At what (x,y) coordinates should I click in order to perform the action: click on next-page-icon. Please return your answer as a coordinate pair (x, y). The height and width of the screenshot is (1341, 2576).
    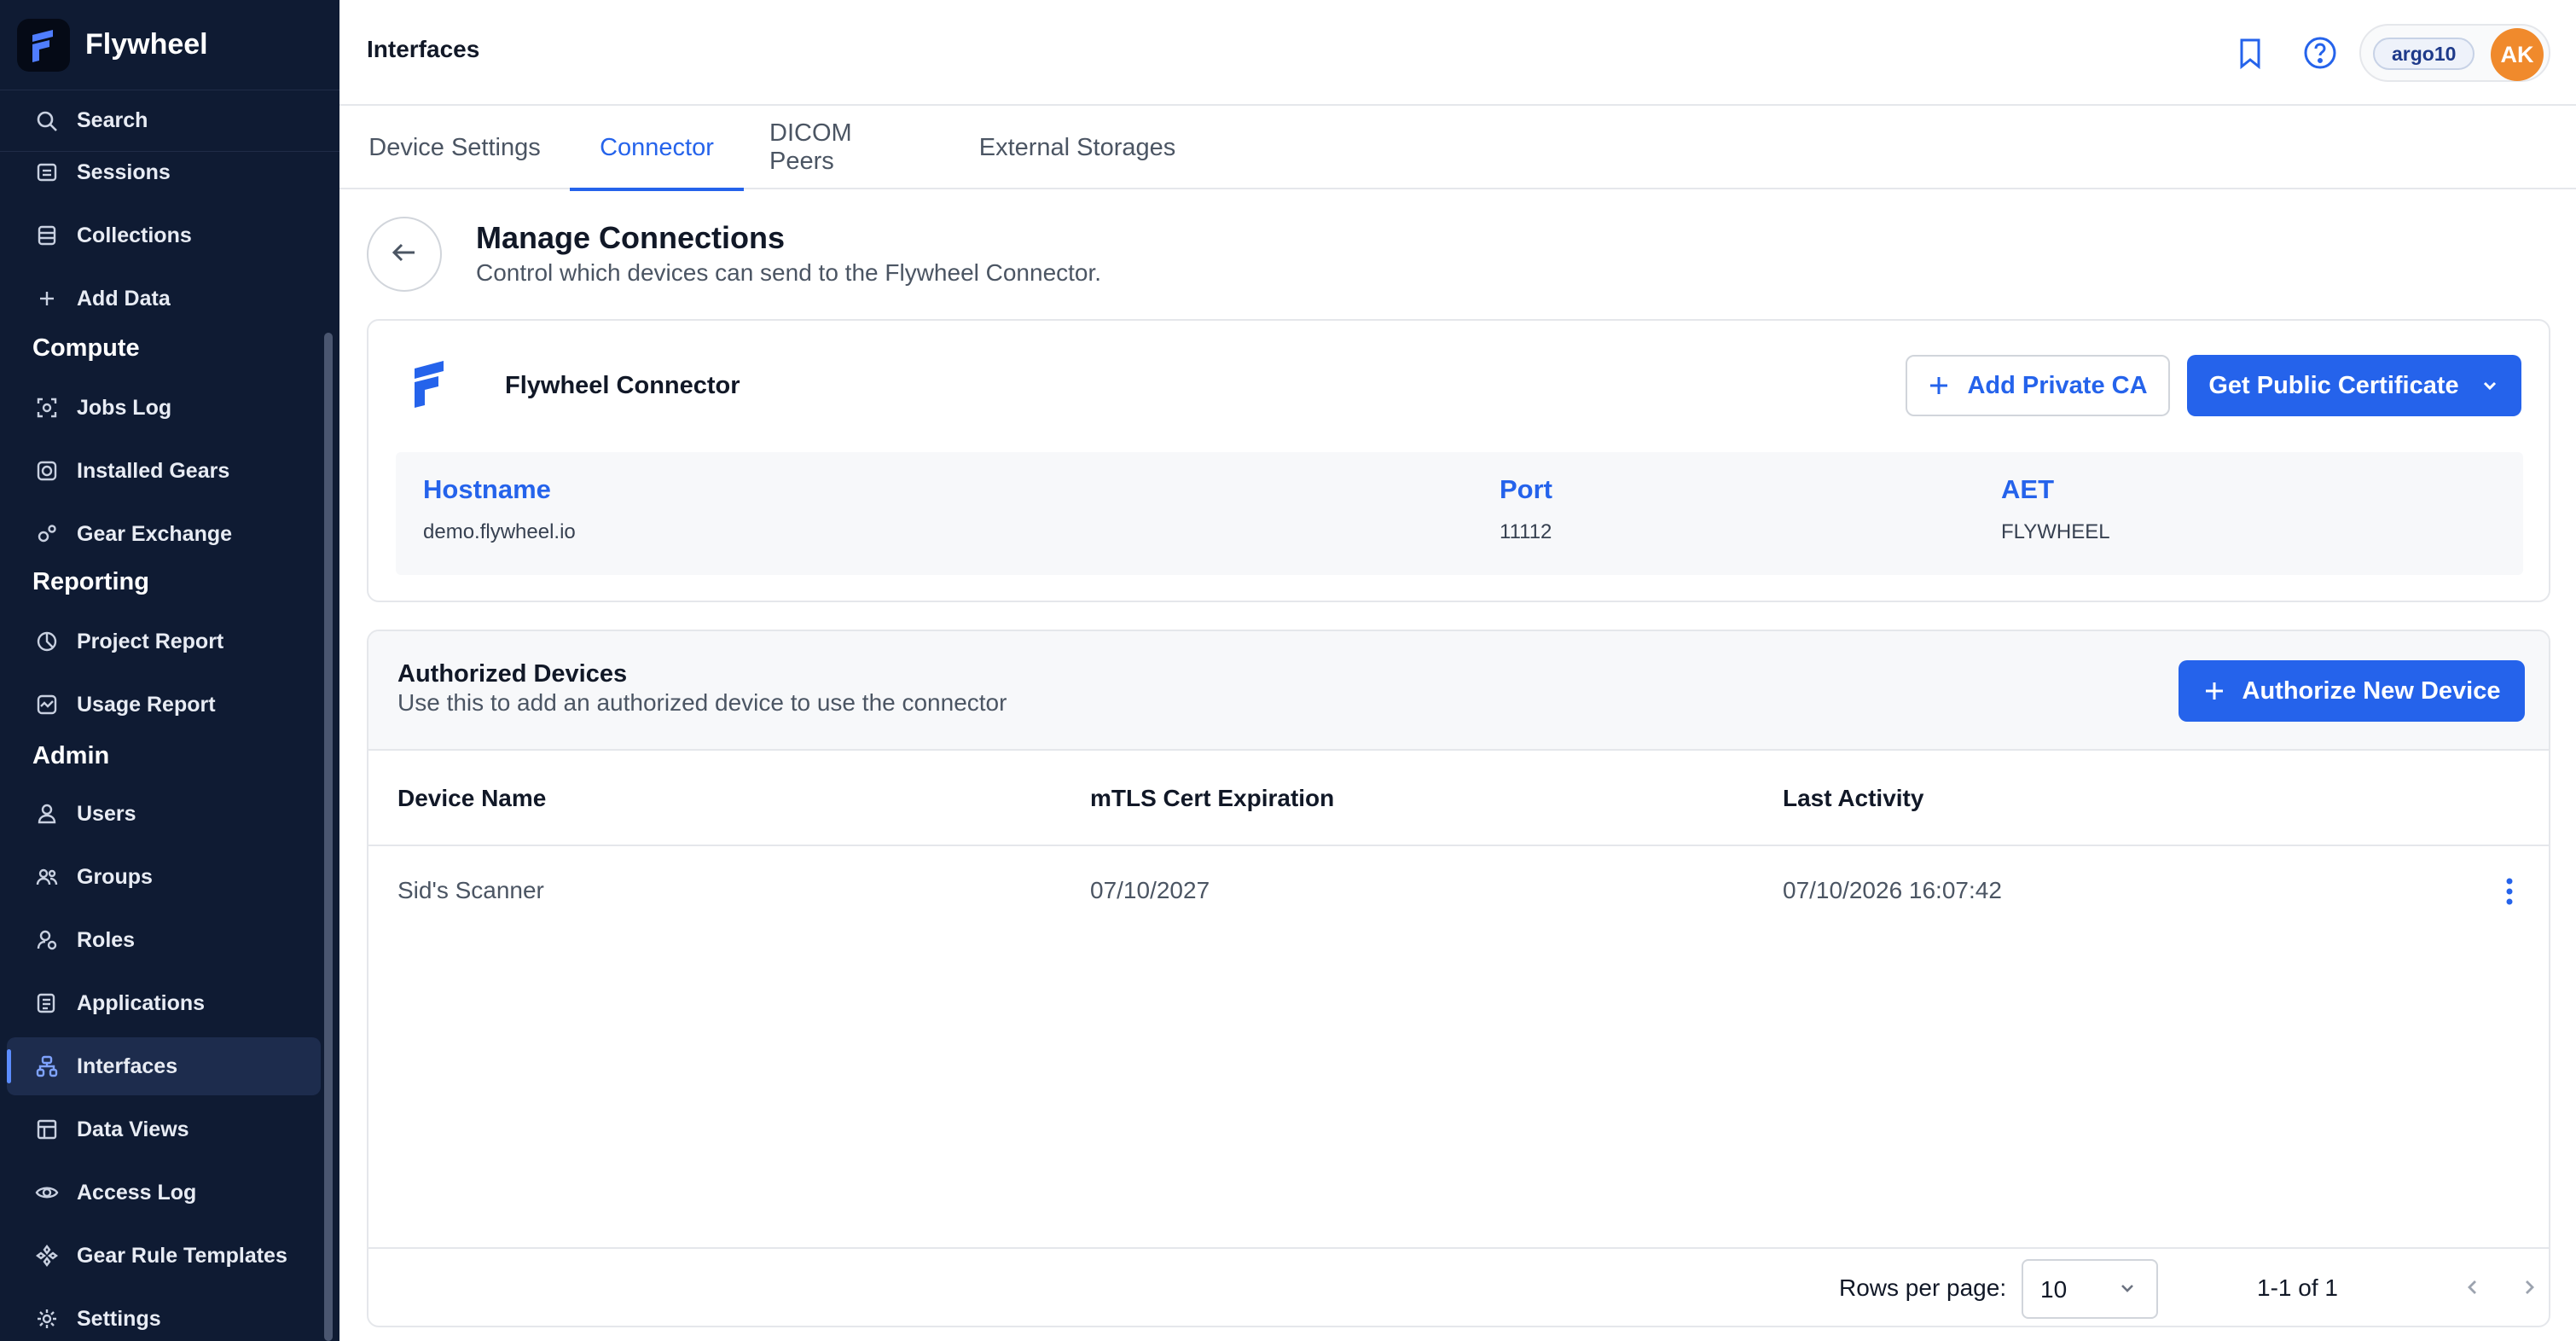
    Looking at the image, I should click on (2528, 1287).